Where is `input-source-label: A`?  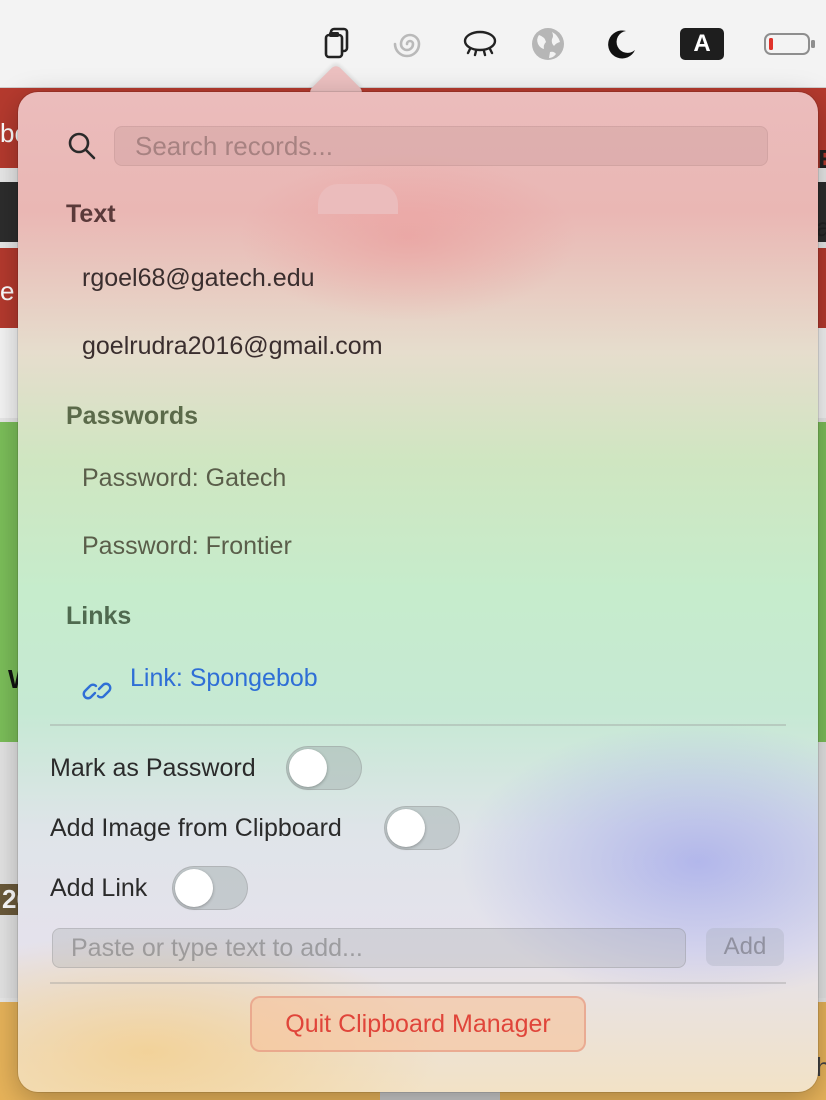 input-source-label: A is located at coordinates (702, 44).